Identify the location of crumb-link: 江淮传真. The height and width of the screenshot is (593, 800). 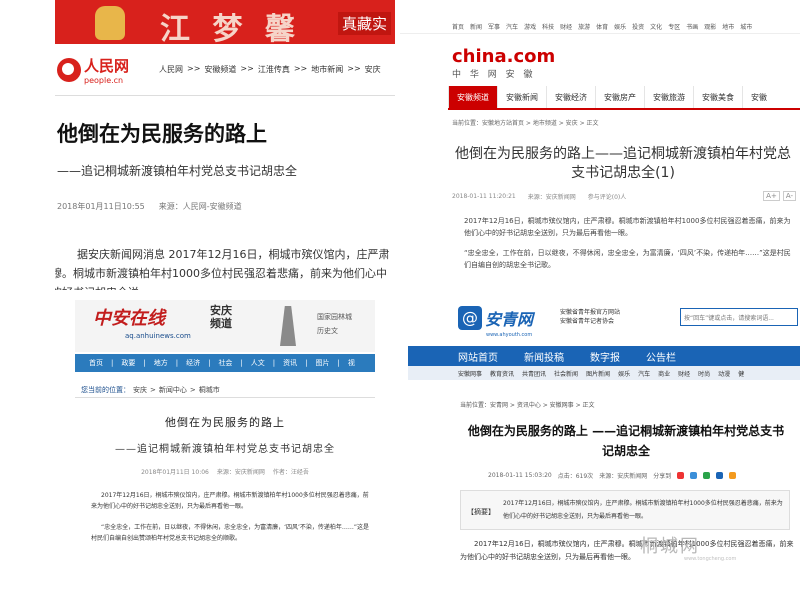
(274, 69).